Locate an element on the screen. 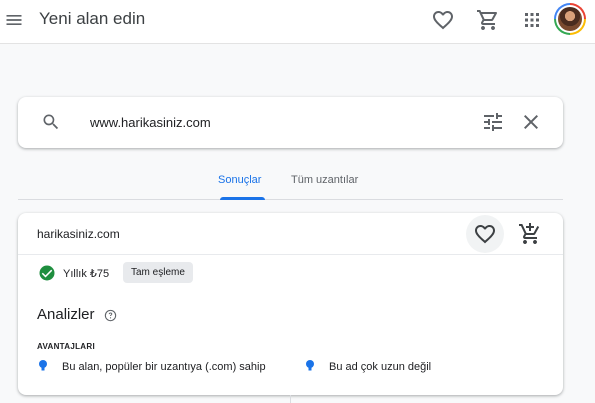  tab-results: Sonuçlar is located at coordinates (239, 180).